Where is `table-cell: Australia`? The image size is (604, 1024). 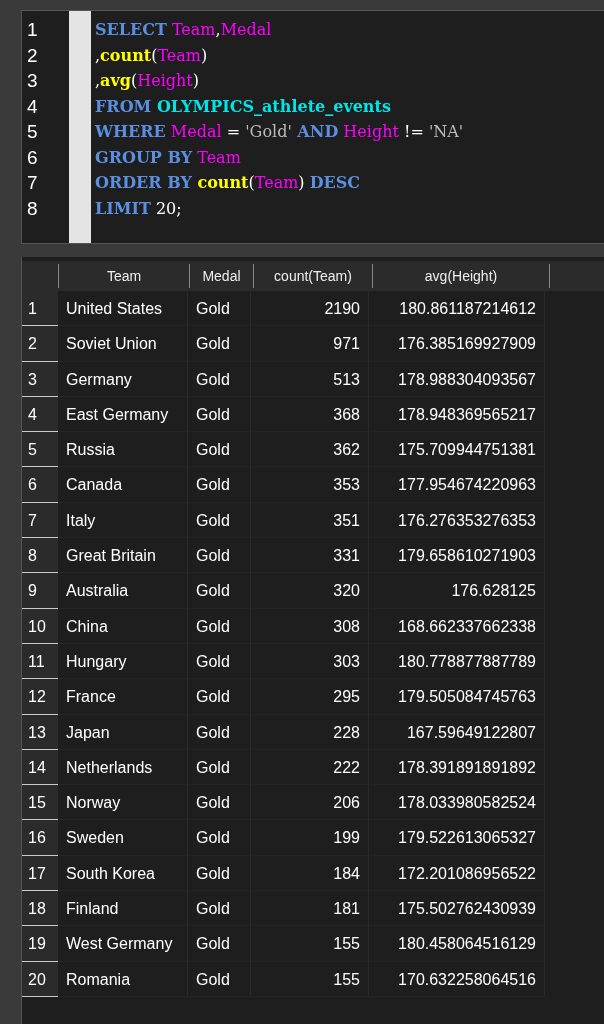 table-cell: Australia is located at coordinates (123, 591).